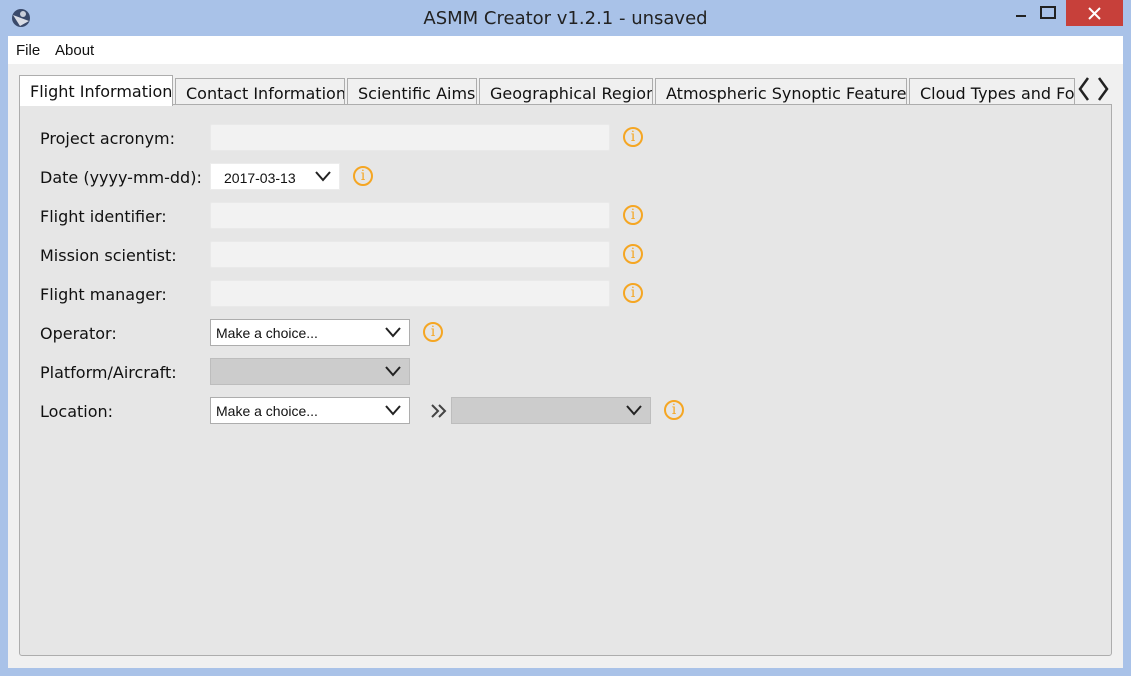 The image size is (1131, 676). What do you see at coordinates (260, 178) in the screenshot?
I see `date-value: 2017-03-13` at bounding box center [260, 178].